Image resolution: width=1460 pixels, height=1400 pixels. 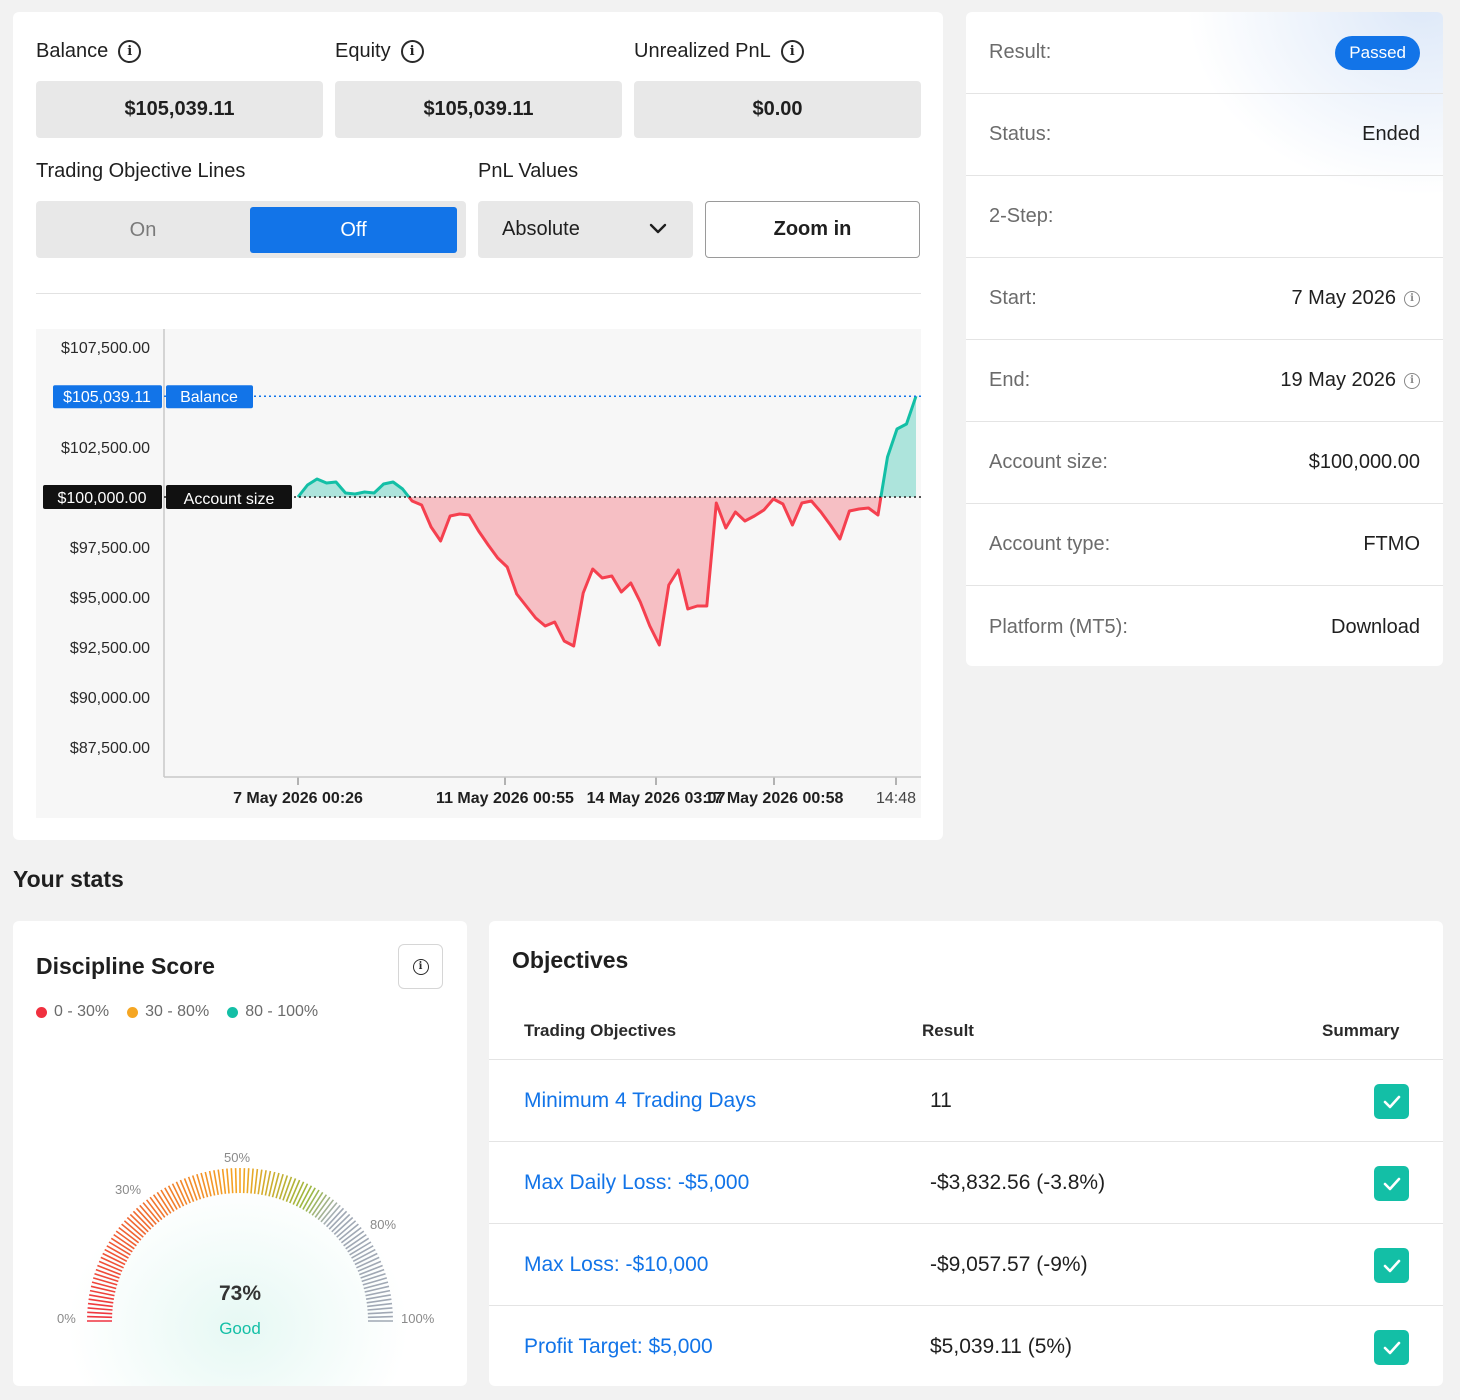 What do you see at coordinates (1355, 298) in the screenshot?
I see `start-value-group: 7 May 2026 i` at bounding box center [1355, 298].